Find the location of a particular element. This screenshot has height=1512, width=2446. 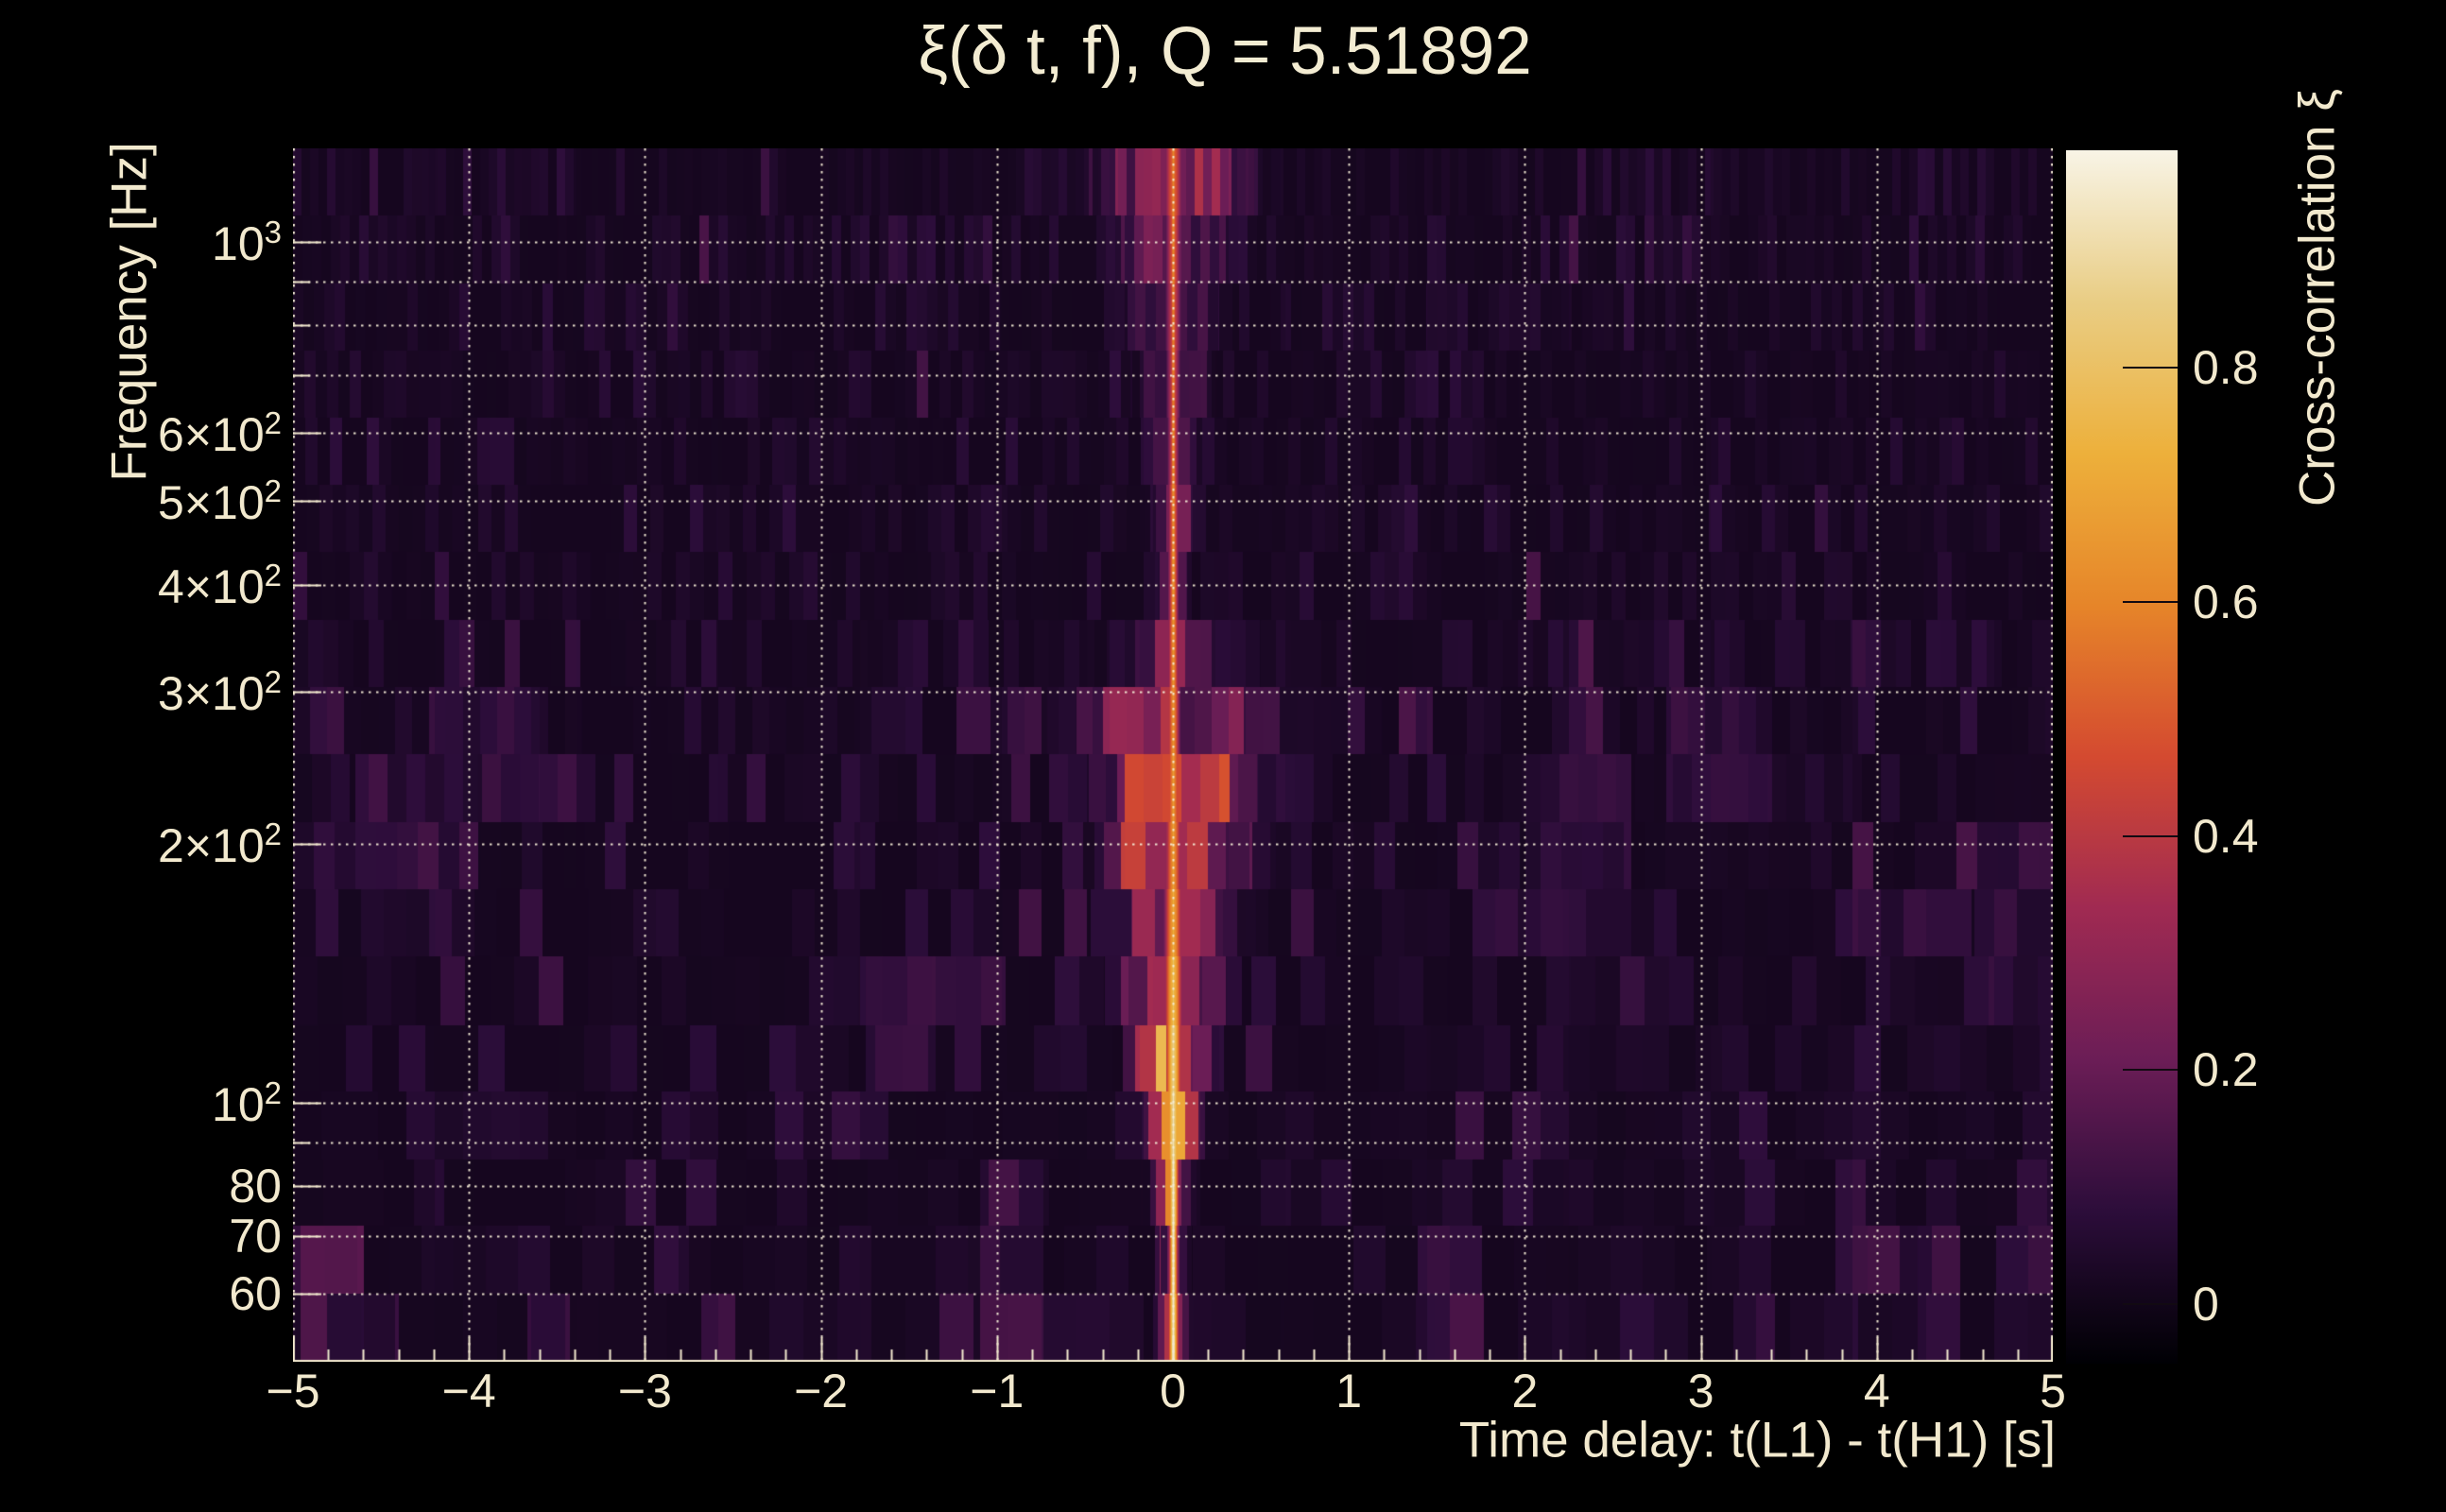

colorbar-tick-label: 0.4 is located at coordinates (2226, 836).